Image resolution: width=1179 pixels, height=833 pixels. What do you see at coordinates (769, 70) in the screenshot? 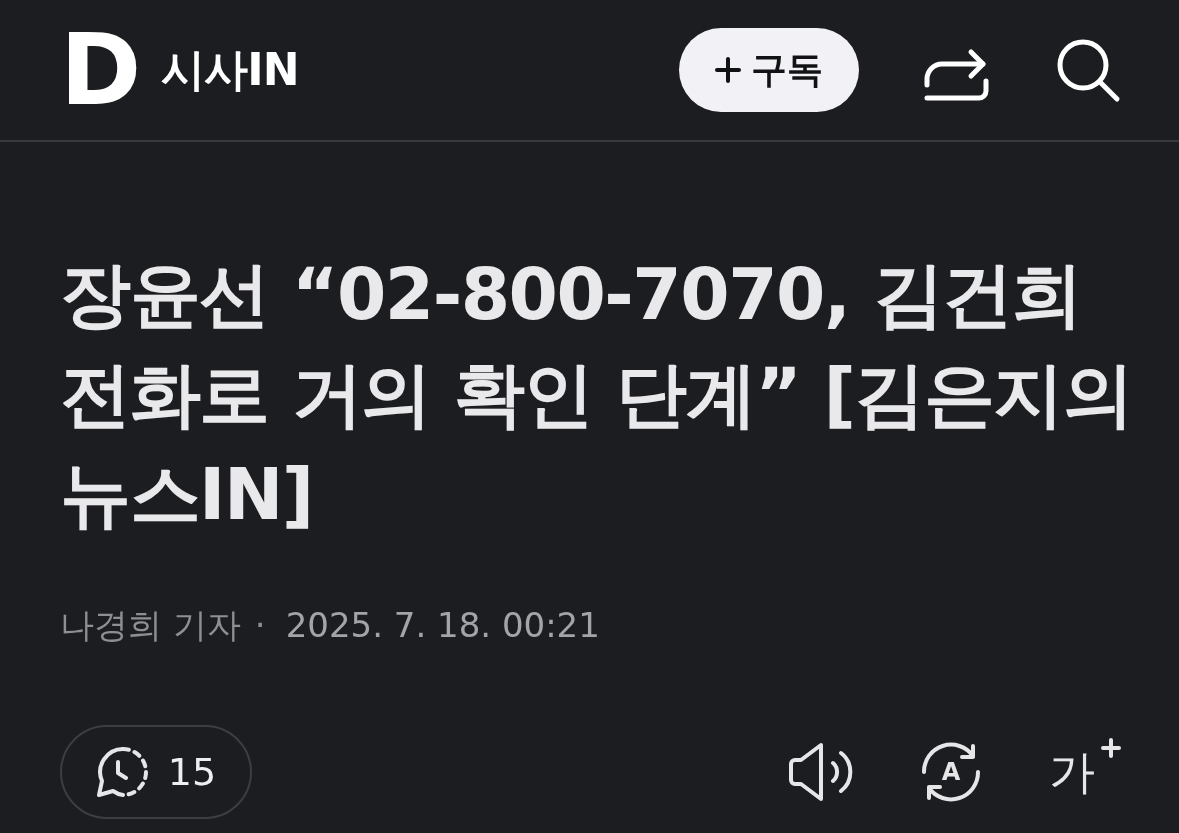
I see `subscribe-button: 구독` at bounding box center [769, 70].